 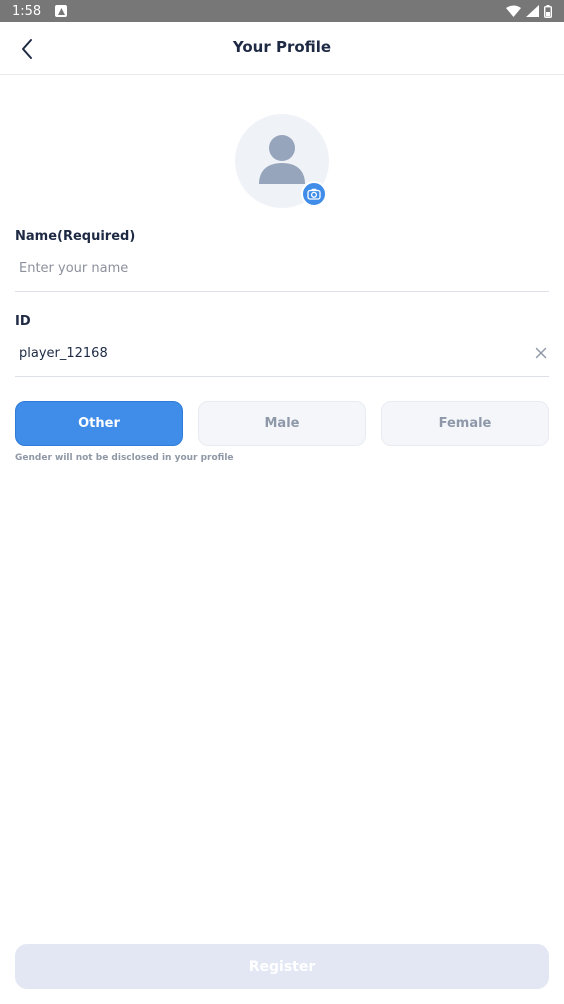 I want to click on signal-icon, so click(x=532, y=11).